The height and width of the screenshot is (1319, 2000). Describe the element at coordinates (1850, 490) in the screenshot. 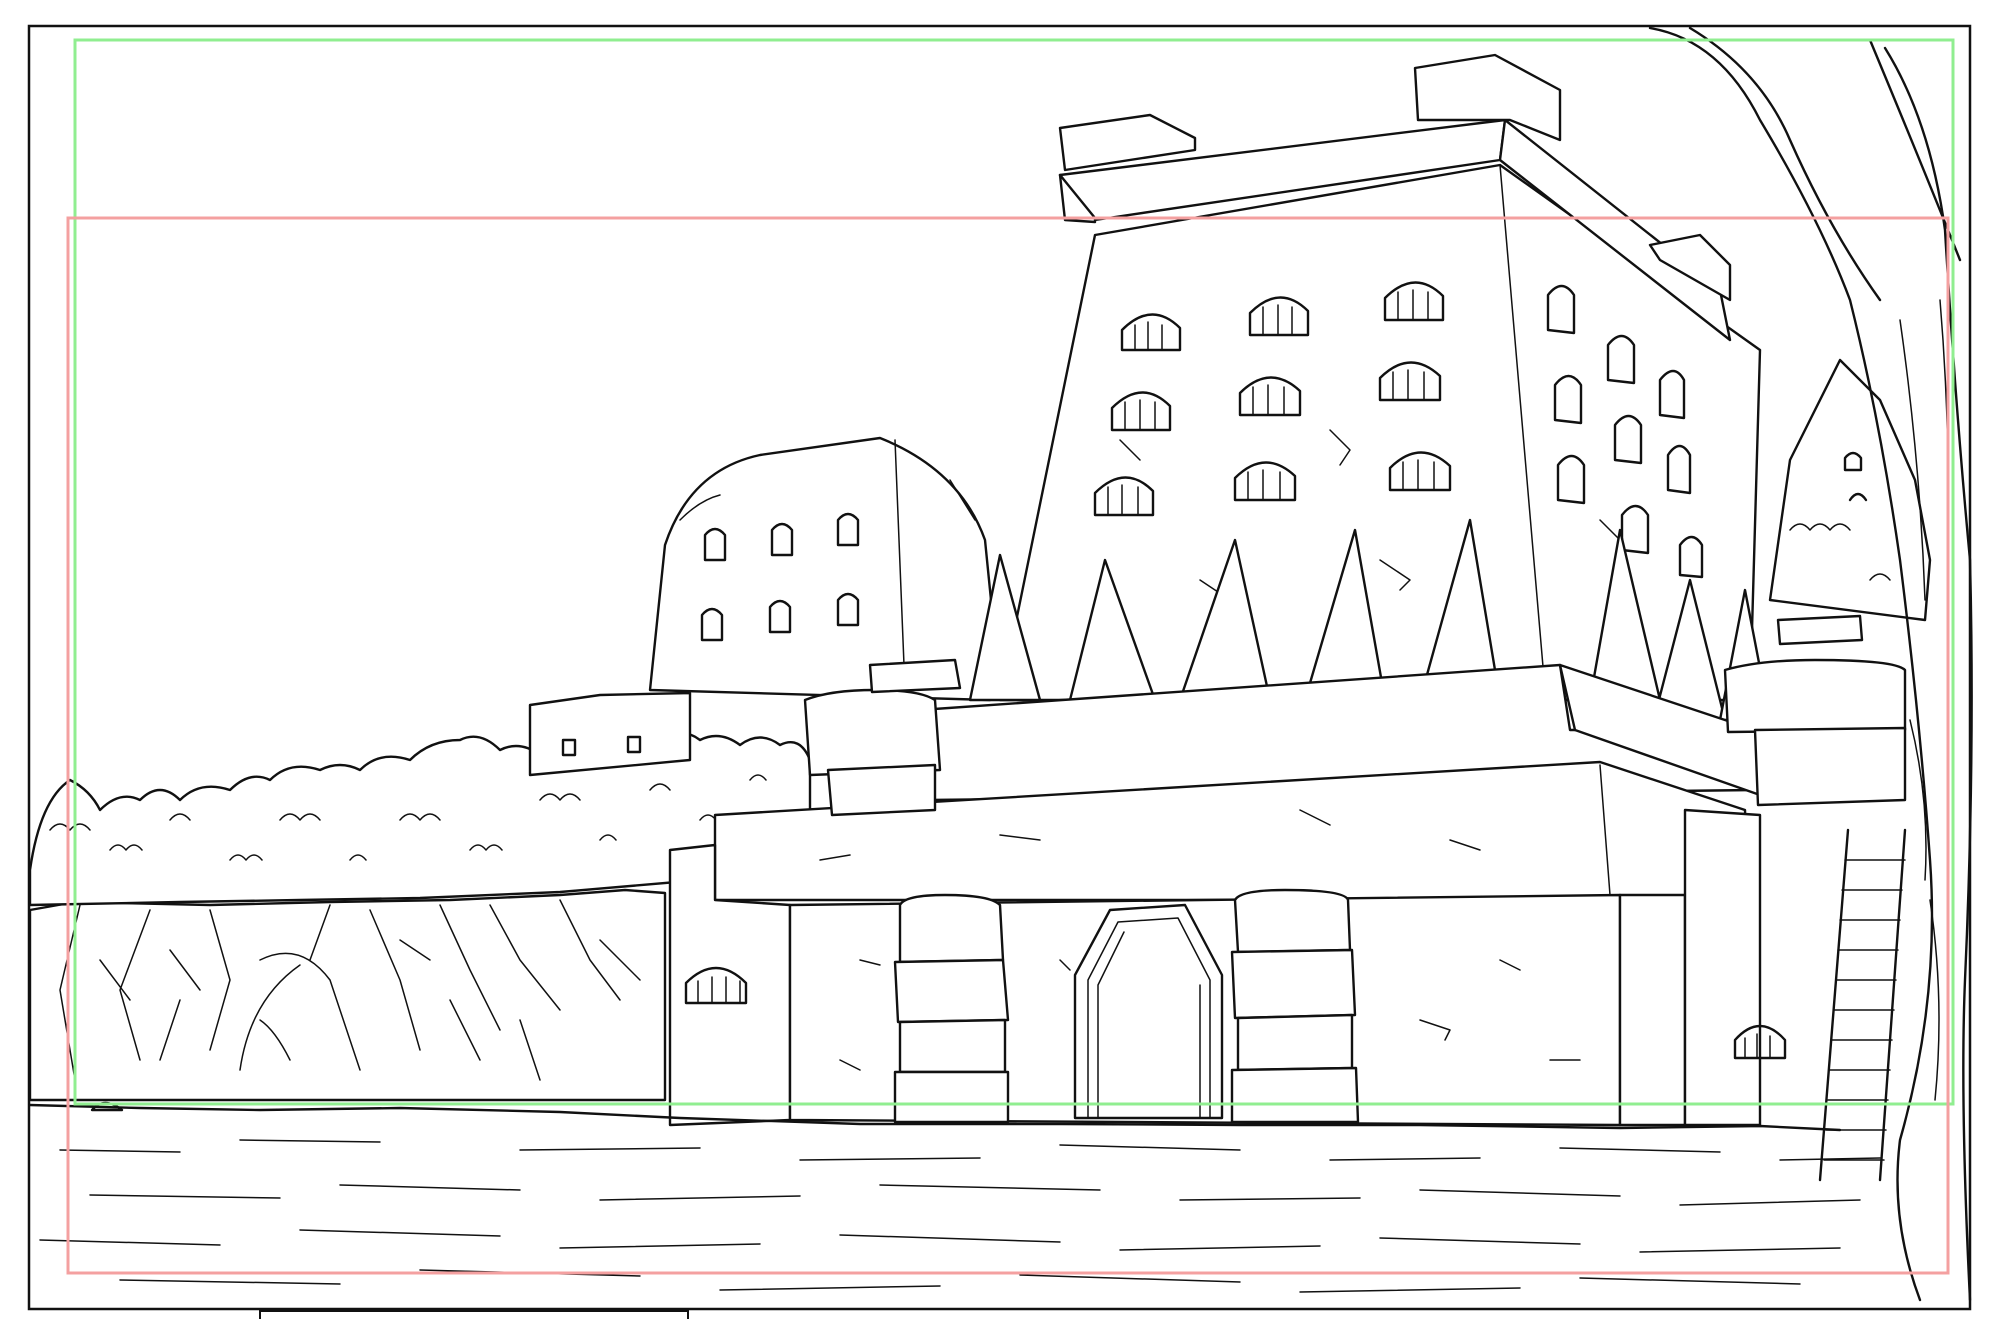

I see `distant-right-tower` at that location.